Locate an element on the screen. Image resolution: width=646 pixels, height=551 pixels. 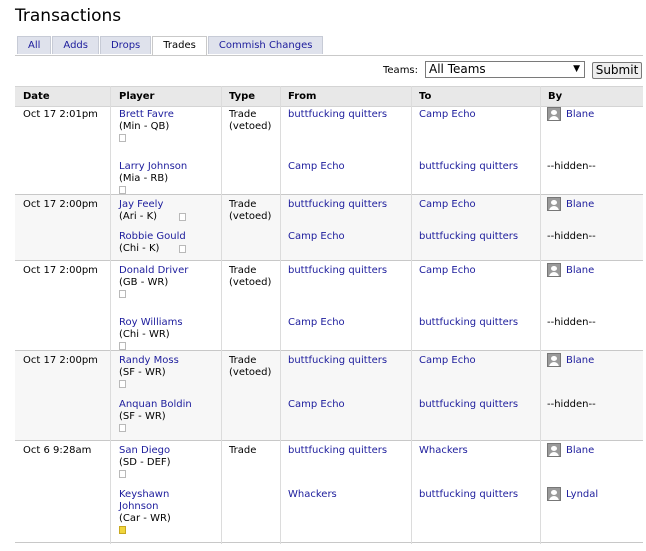
player-link: Keyshawn is located at coordinates (144, 495).